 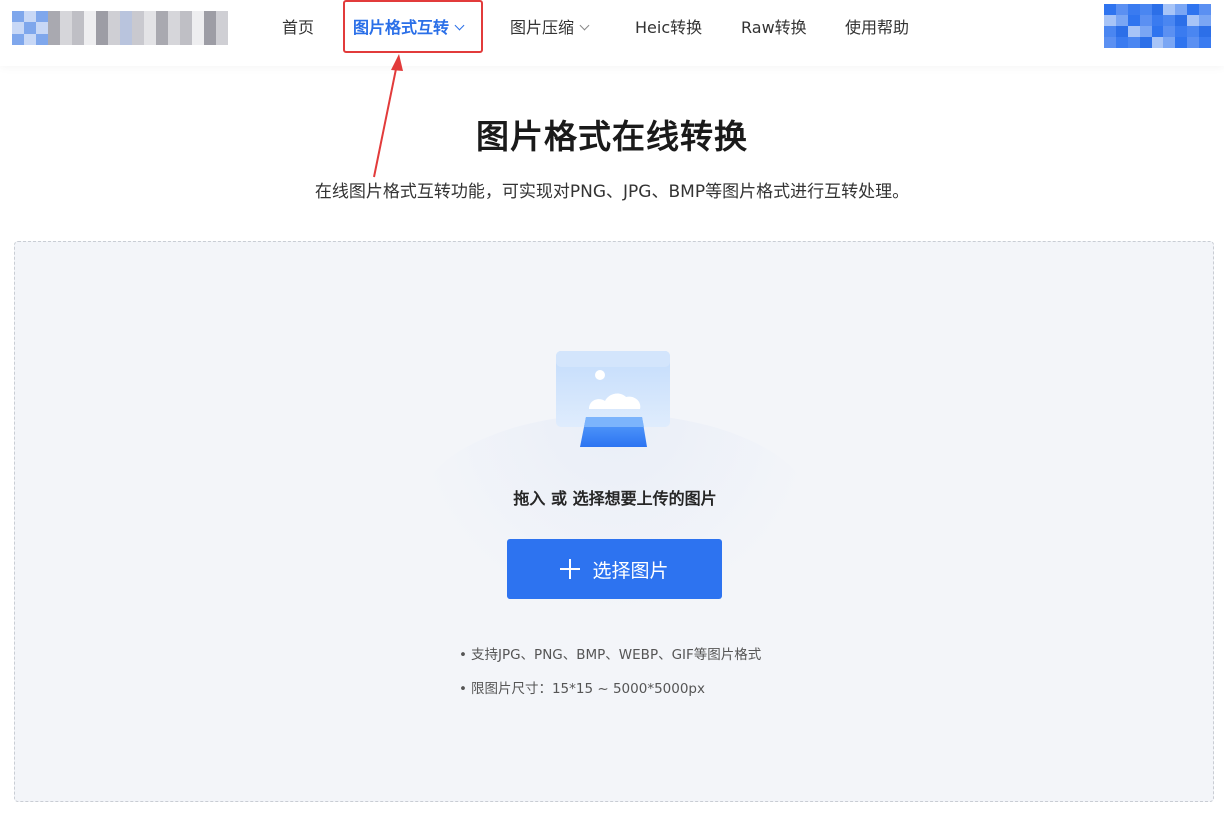 What do you see at coordinates (612, 136) in the screenshot?
I see `page-title: 图片格式在线转换` at bounding box center [612, 136].